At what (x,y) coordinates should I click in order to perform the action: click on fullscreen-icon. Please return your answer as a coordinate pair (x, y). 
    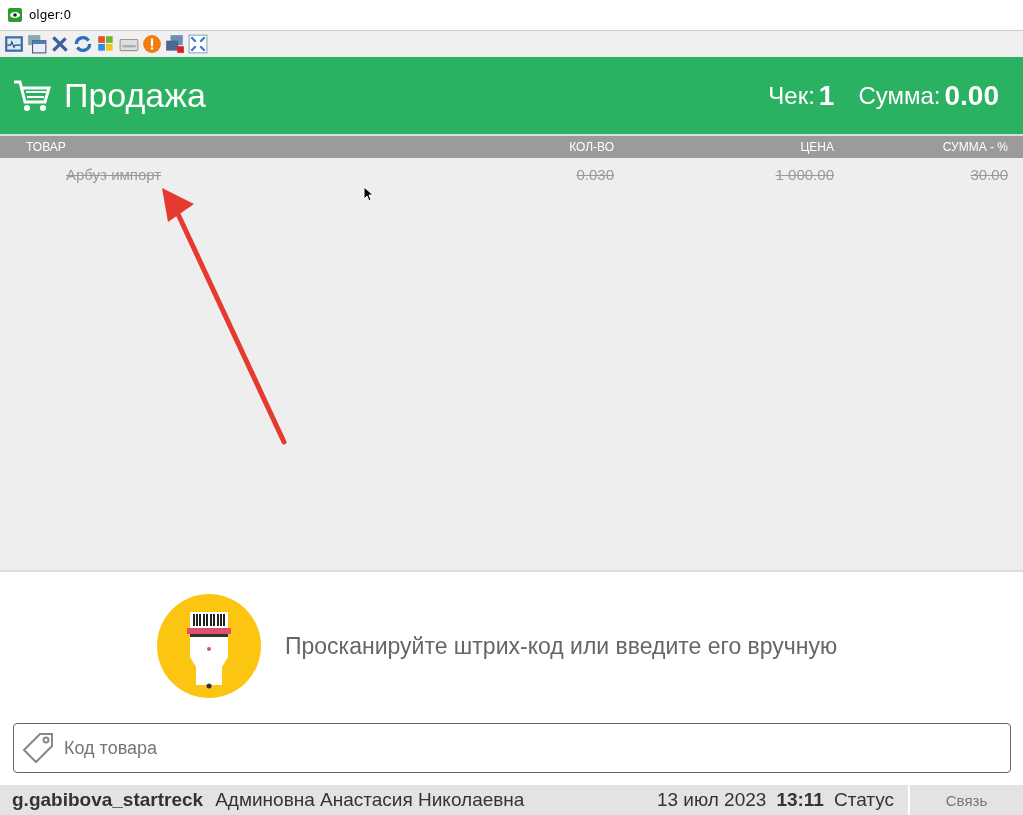
    Looking at the image, I should click on (198, 44).